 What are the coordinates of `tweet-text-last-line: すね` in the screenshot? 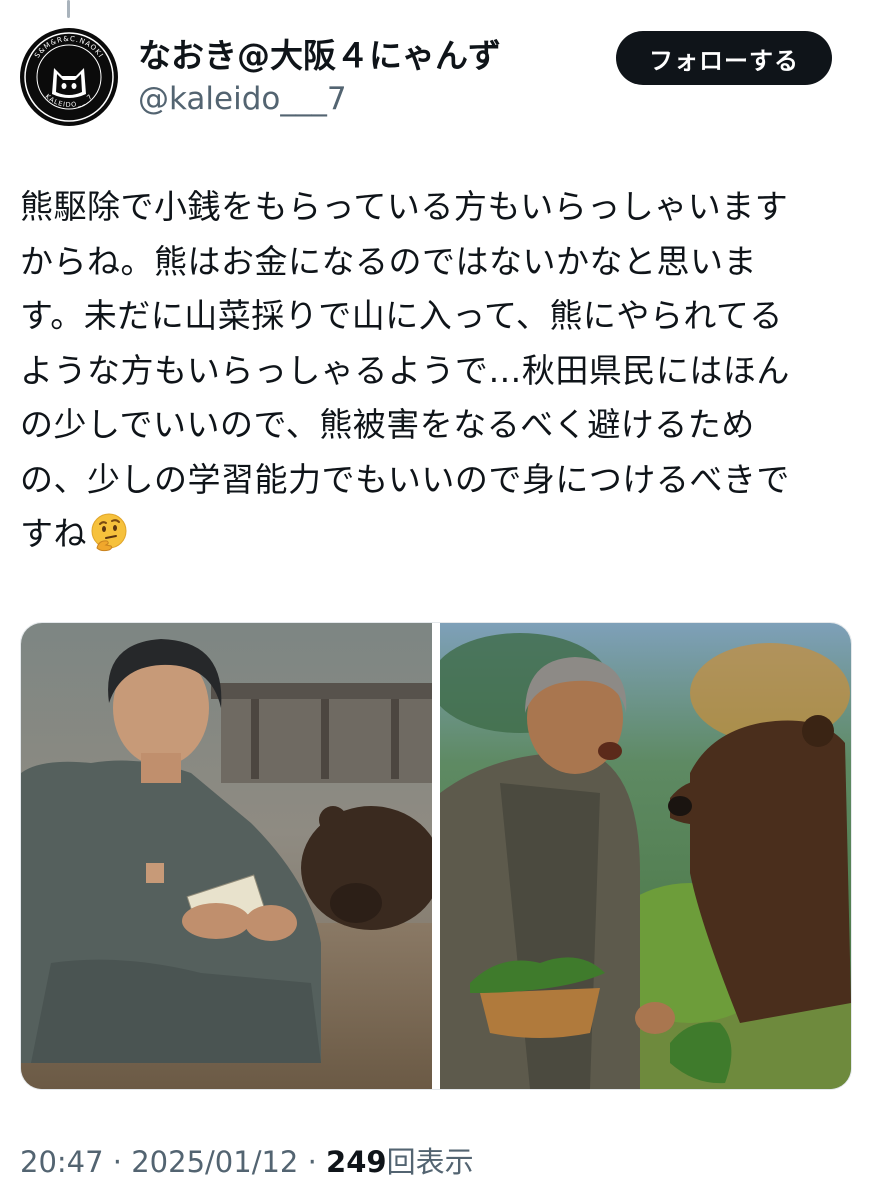 It's located at (435, 534).